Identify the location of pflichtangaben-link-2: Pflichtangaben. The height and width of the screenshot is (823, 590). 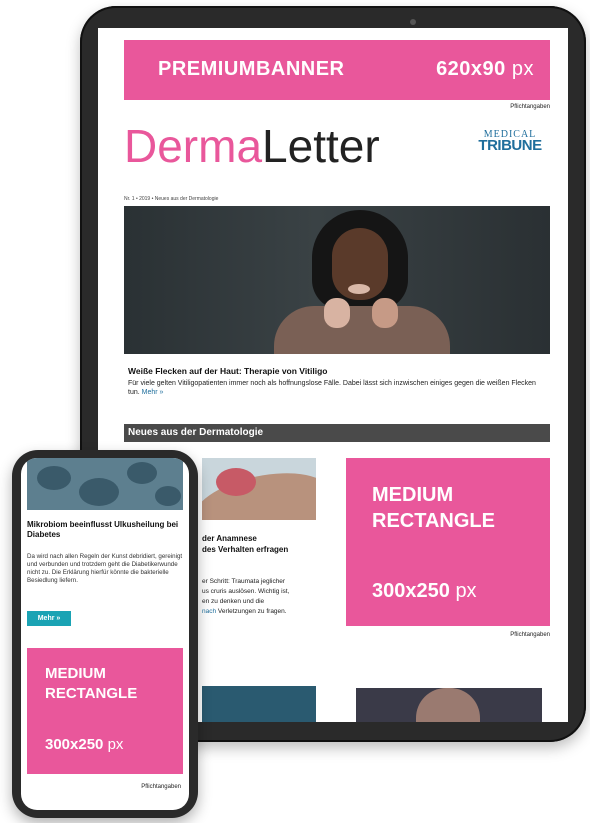
(530, 635).